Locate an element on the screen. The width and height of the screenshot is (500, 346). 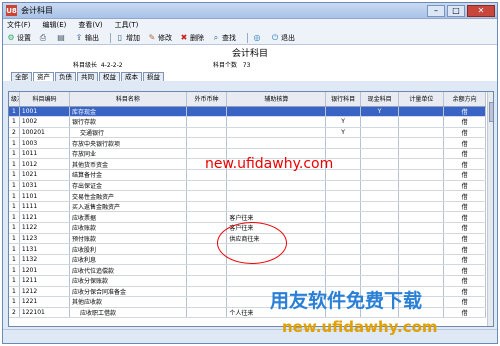
col-aux: 辅助核算 is located at coordinates (276, 99).